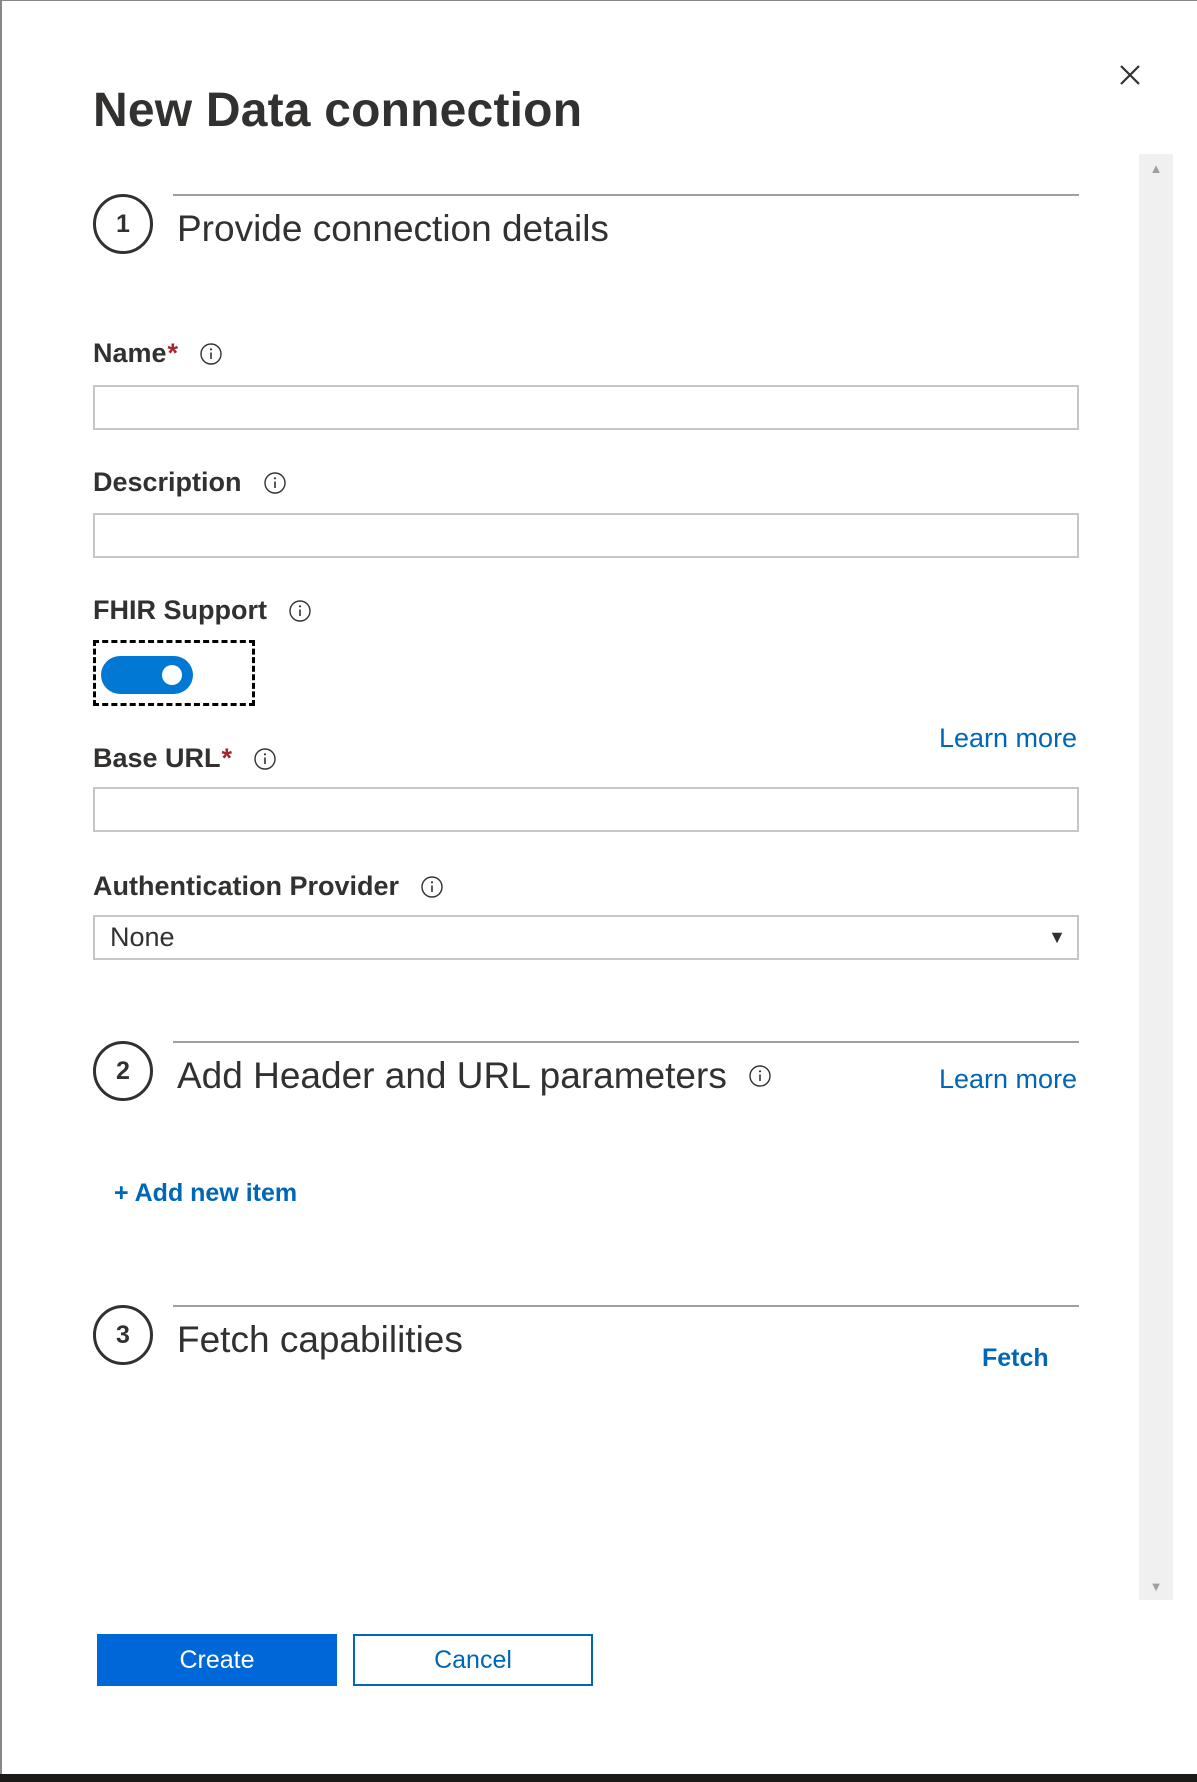 This screenshot has width=1197, height=1782. Describe the element at coordinates (598, 1778) in the screenshot. I see `bottom-edge` at that location.